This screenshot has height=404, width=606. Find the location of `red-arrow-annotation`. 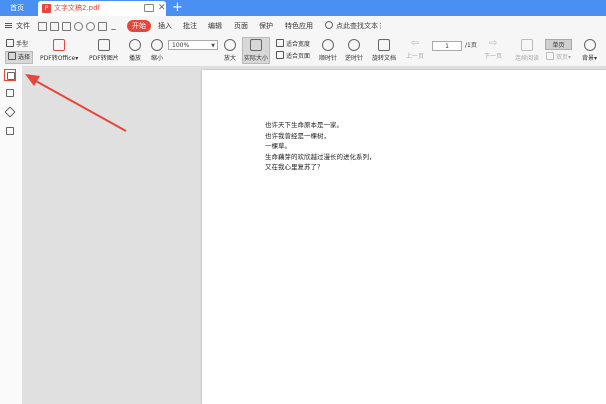

red-arrow-annotation is located at coordinates (76, 103).